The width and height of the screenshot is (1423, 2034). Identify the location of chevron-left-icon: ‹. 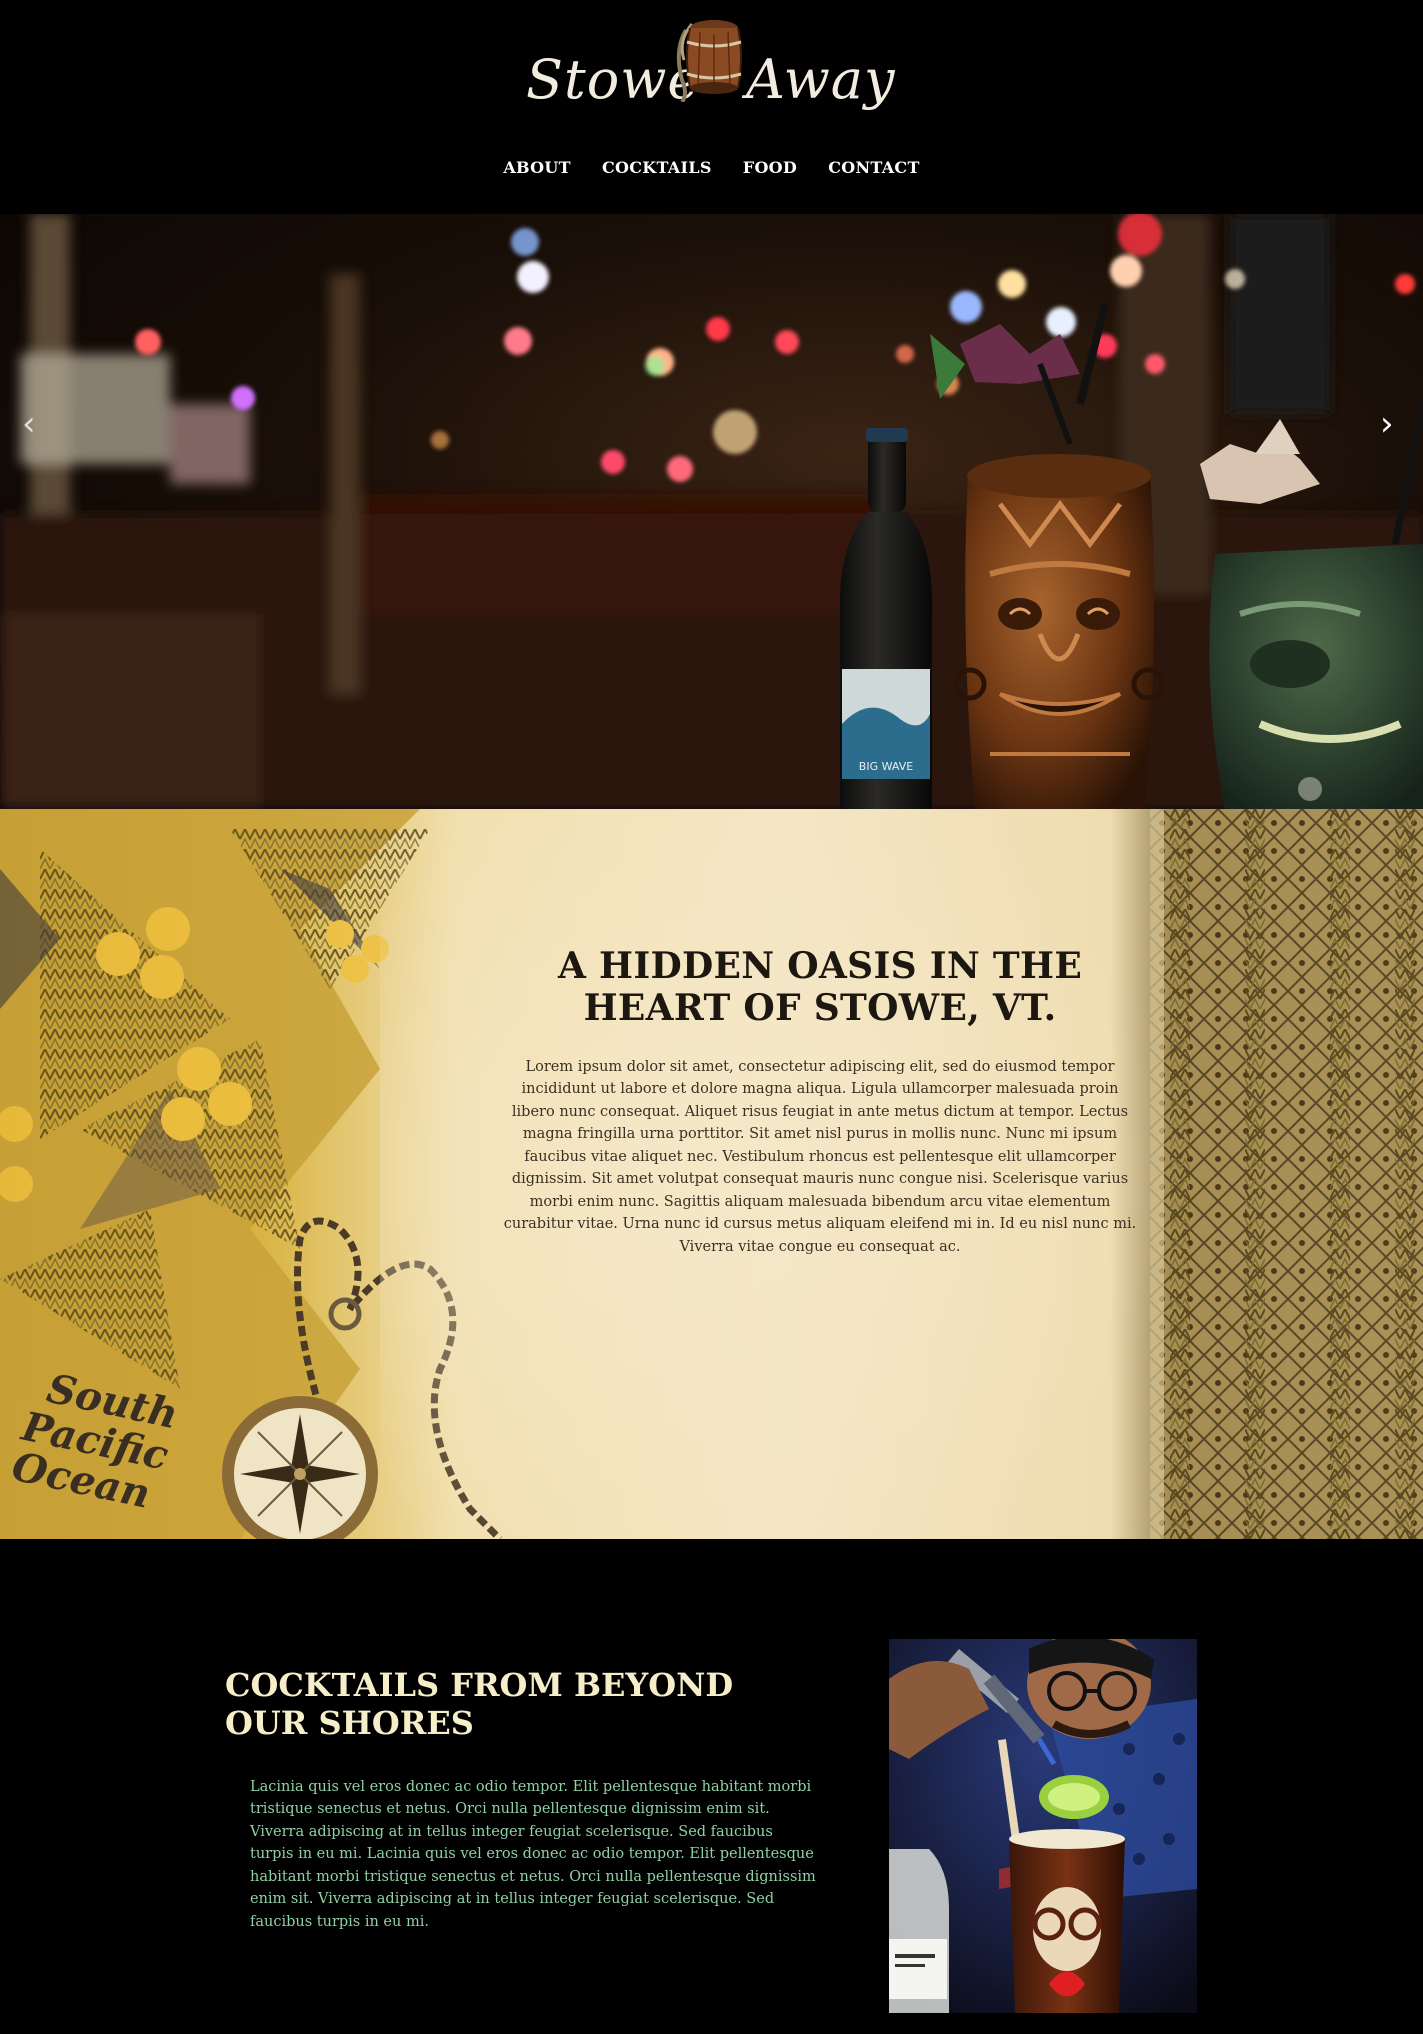
(29, 424).